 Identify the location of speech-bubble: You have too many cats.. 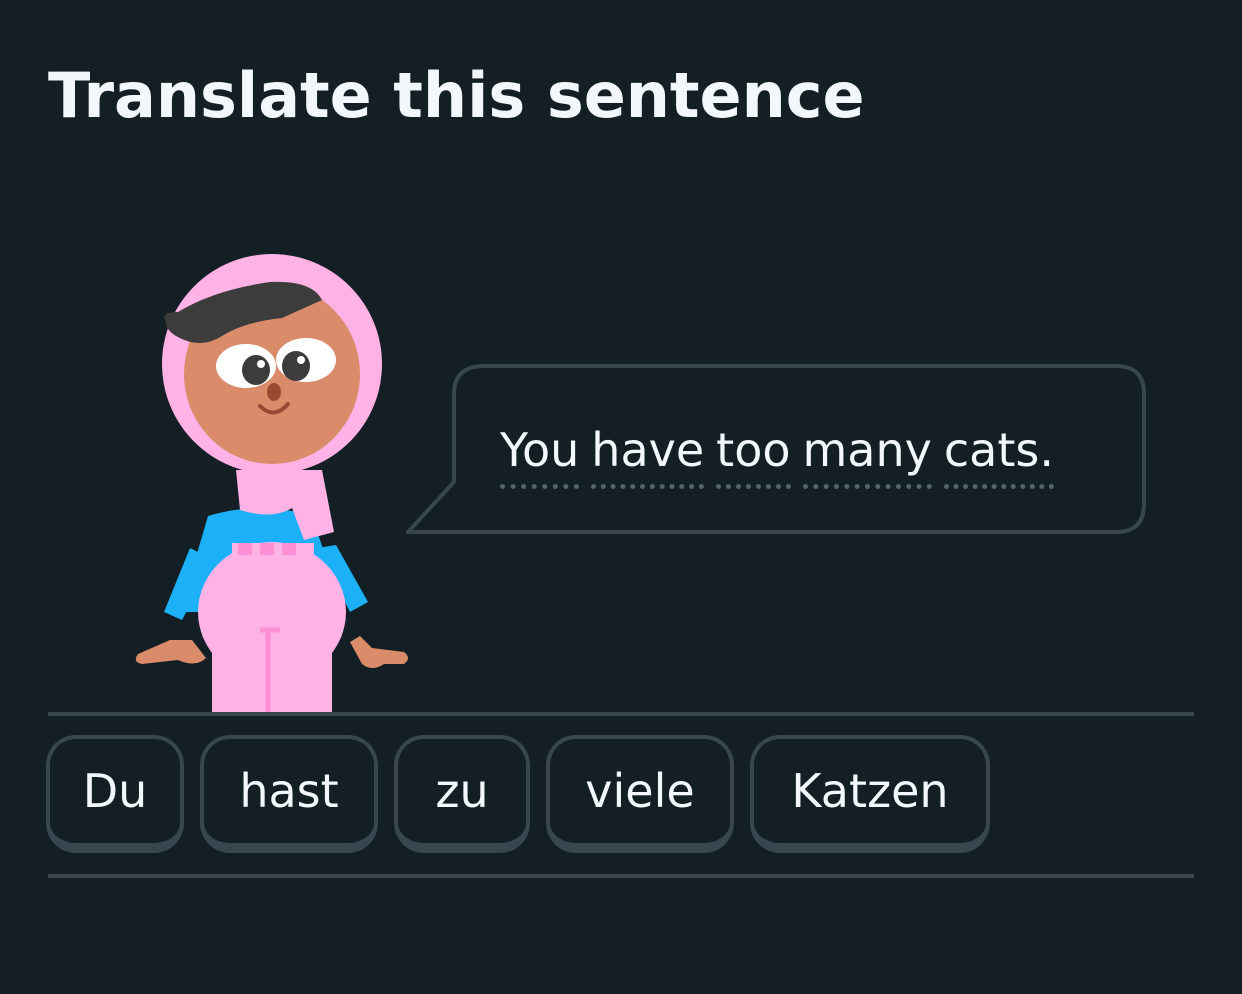
(776, 450).